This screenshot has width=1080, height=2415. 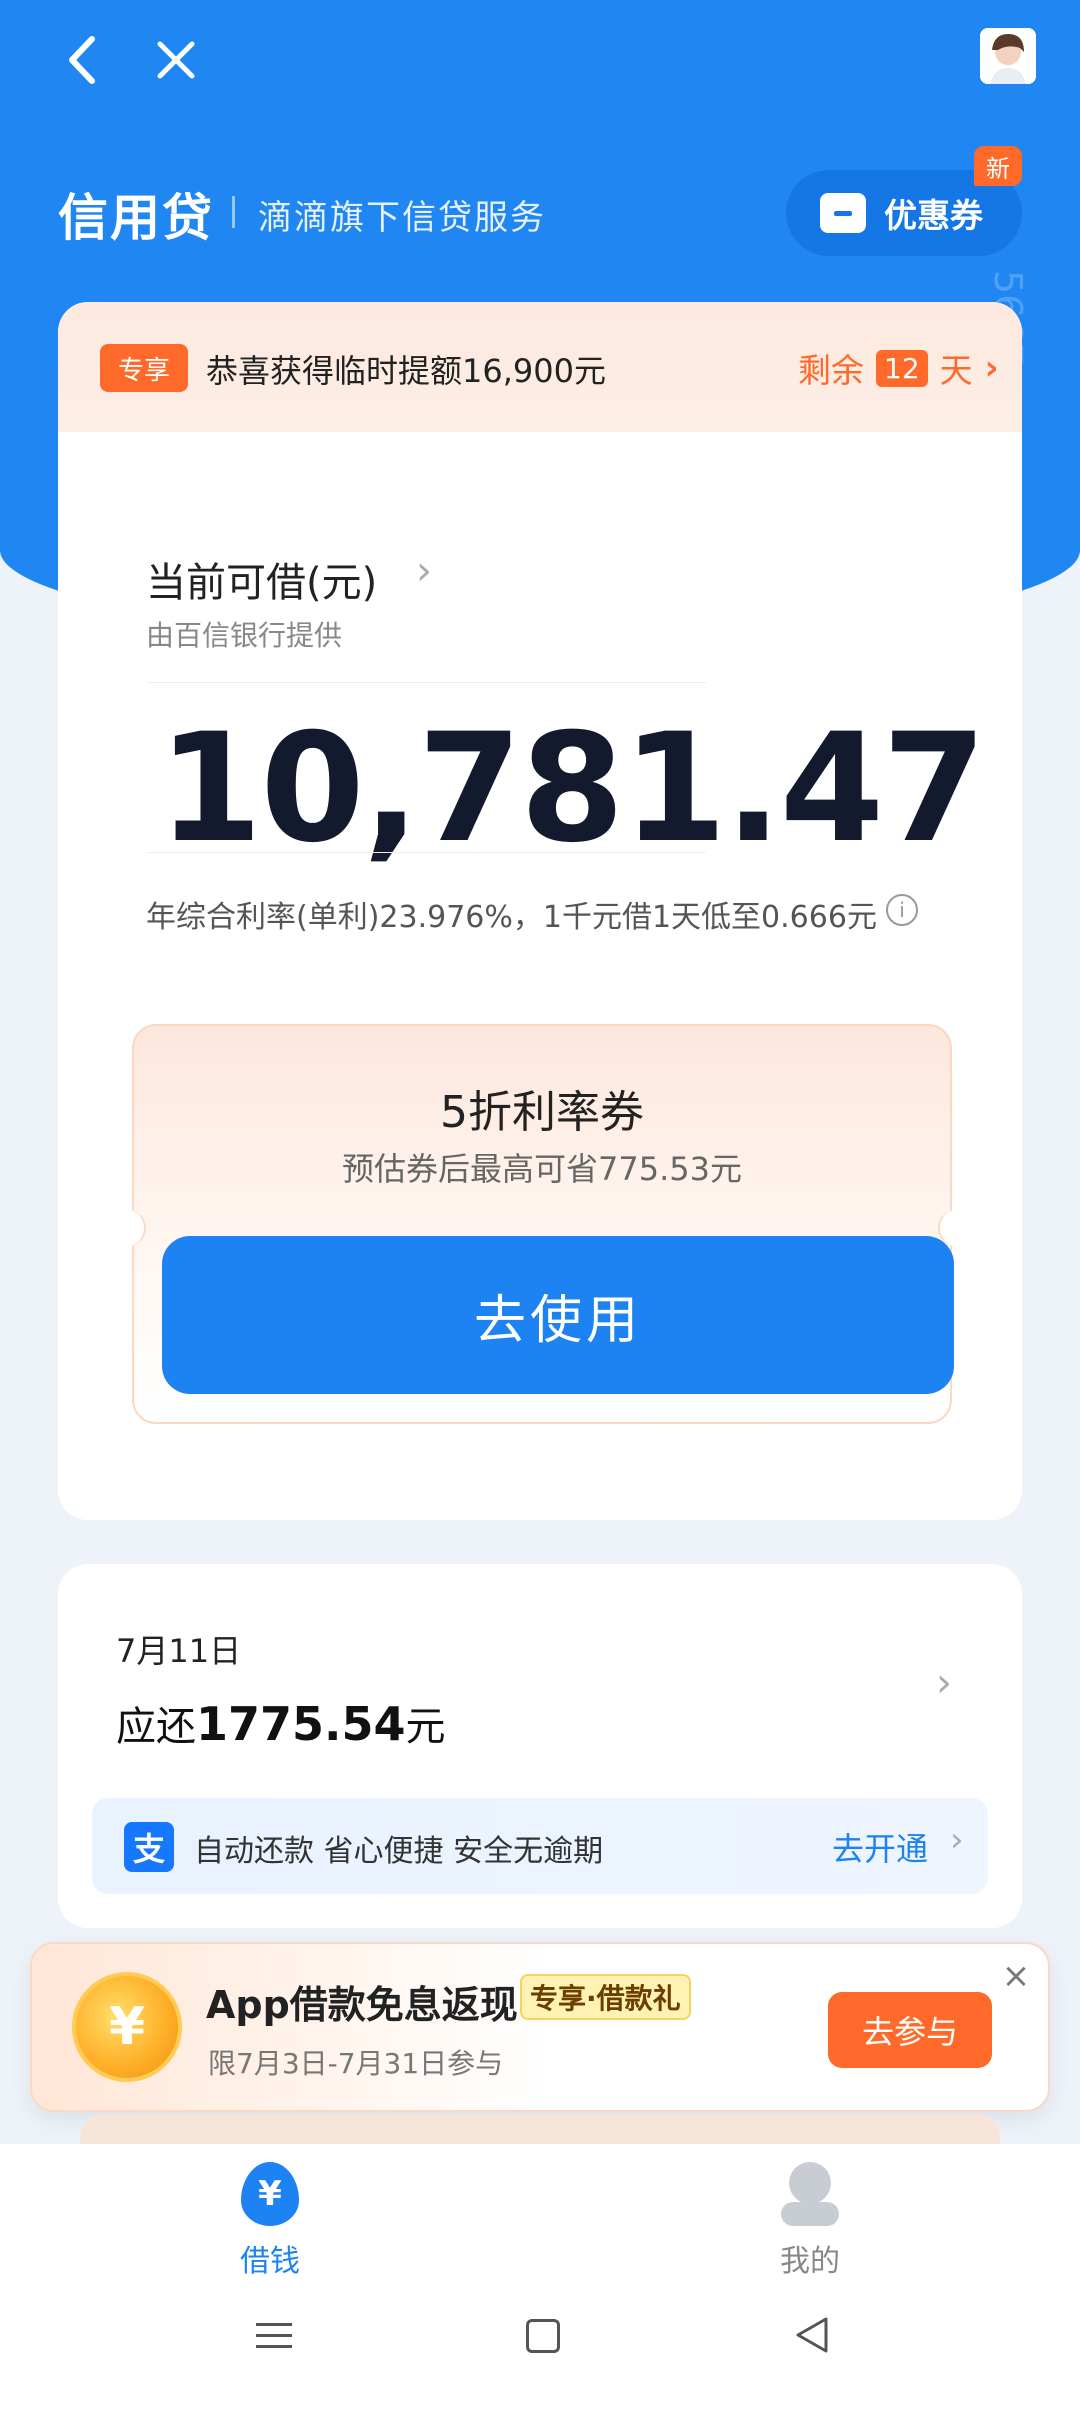 I want to click on system-nav-bar, so click(x=540, y=2345).